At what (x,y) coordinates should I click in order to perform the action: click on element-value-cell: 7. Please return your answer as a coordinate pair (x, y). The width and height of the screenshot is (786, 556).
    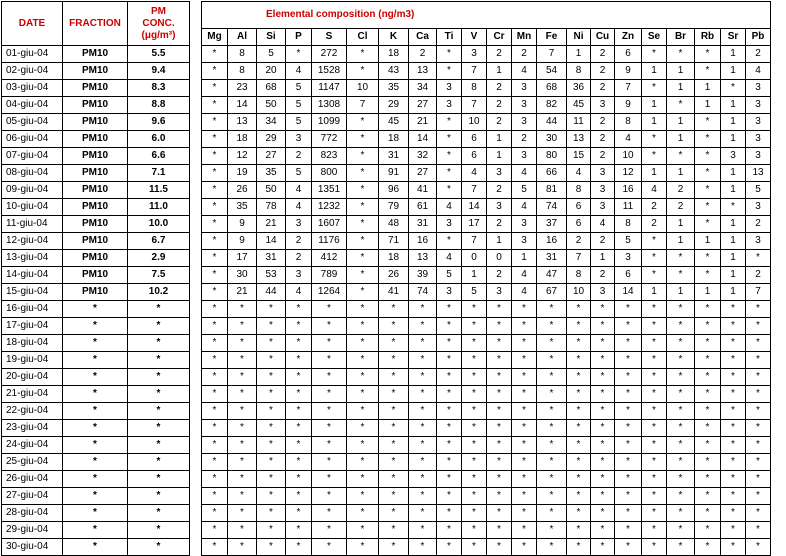
    Looking at the image, I should click on (474, 241).